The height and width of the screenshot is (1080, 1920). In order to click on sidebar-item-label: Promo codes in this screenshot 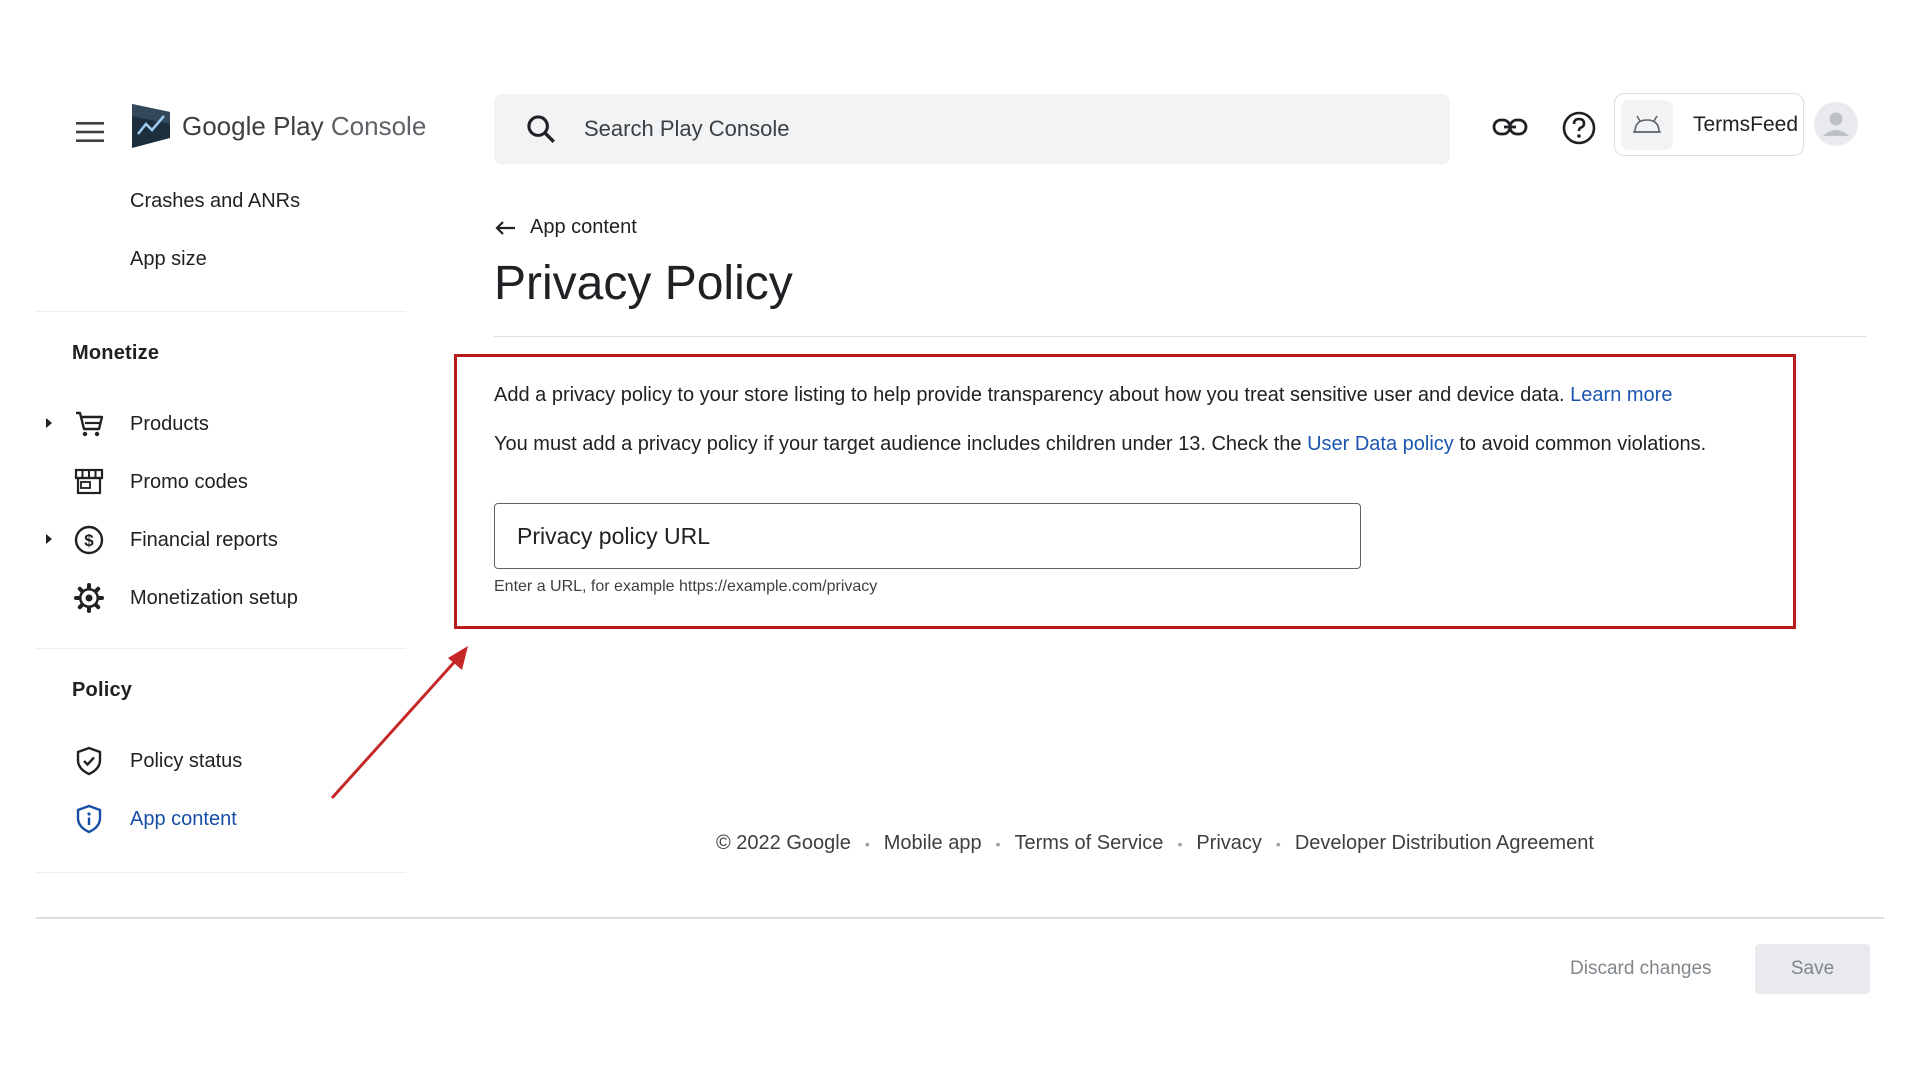, I will do `click(189, 481)`.